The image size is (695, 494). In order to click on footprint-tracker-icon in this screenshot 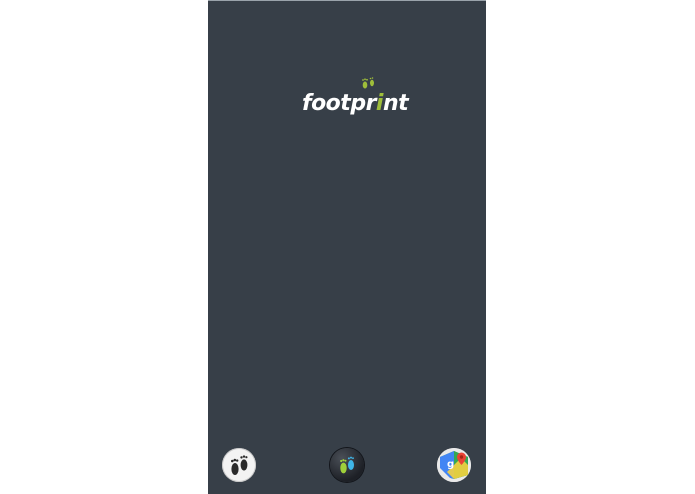, I will do `click(347, 465)`.